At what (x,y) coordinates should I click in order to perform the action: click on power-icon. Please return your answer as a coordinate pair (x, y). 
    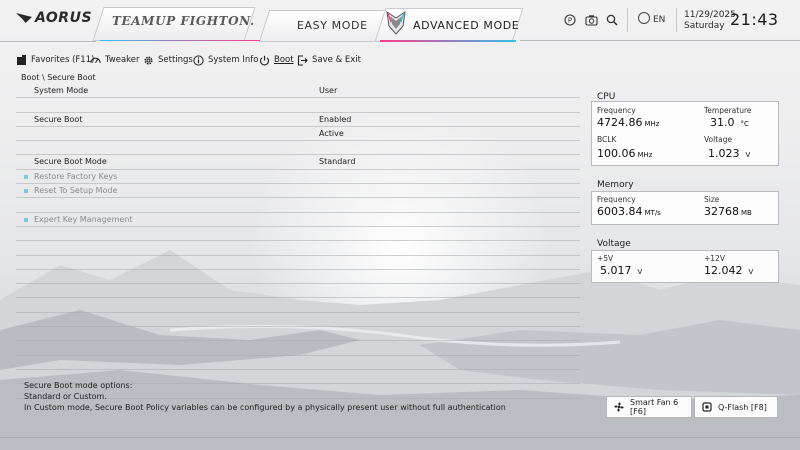
    Looking at the image, I should click on (264, 60).